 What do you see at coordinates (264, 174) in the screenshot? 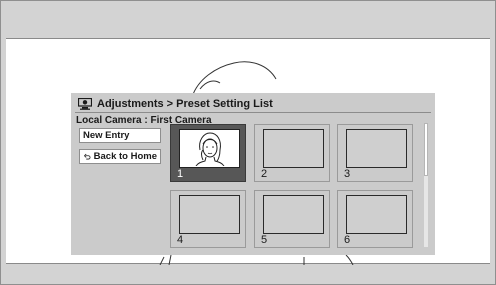
I see `preset-number: 2` at bounding box center [264, 174].